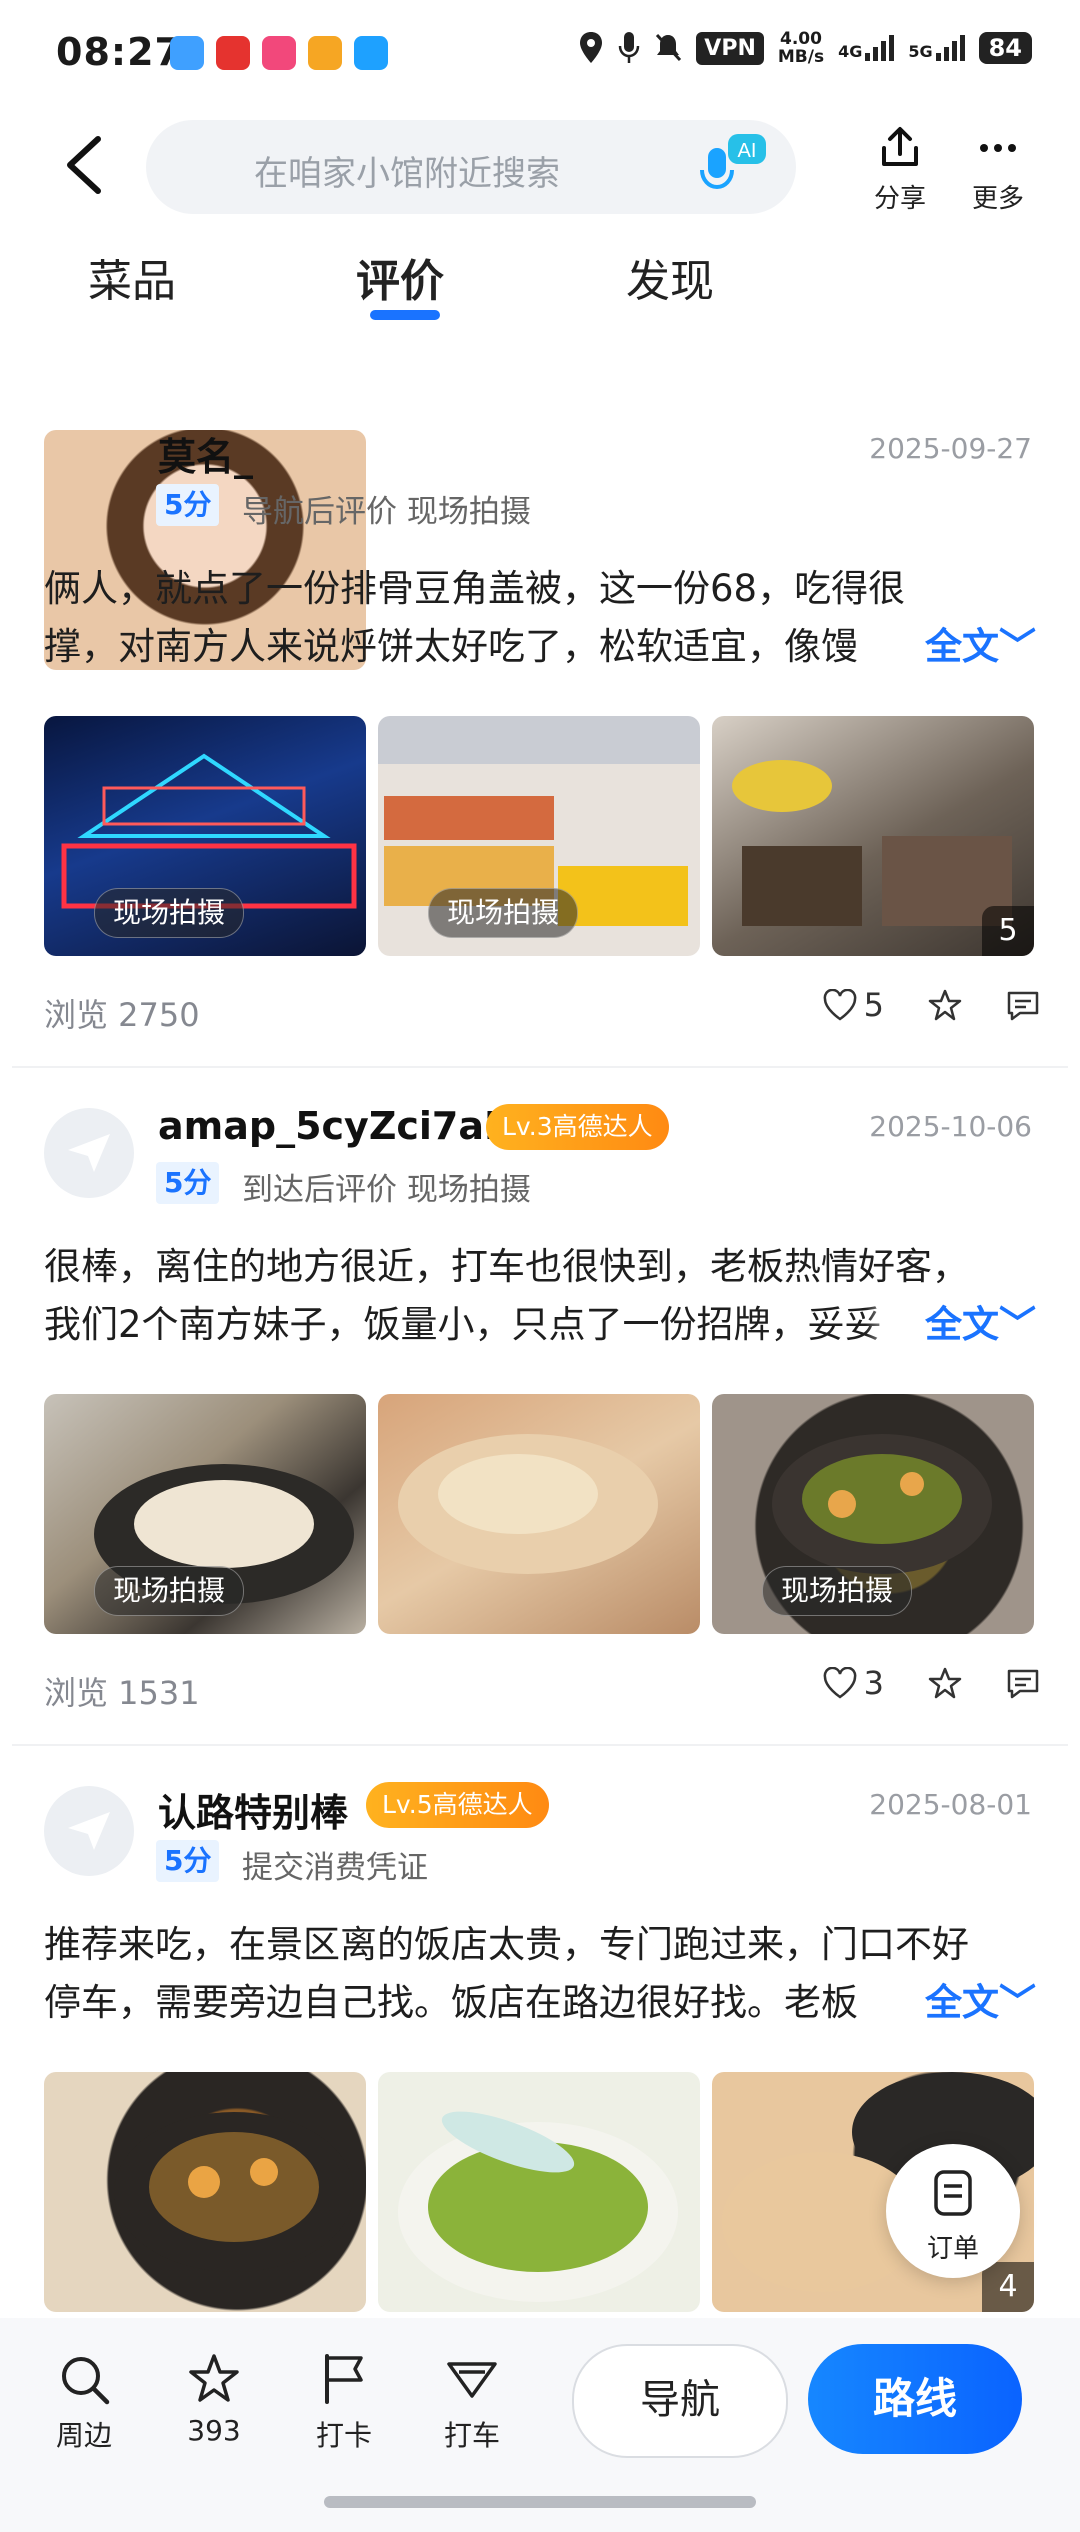  Describe the element at coordinates (407, 174) in the screenshot. I see `search-placeholder: 在咱家小馆附近搜索` at that location.